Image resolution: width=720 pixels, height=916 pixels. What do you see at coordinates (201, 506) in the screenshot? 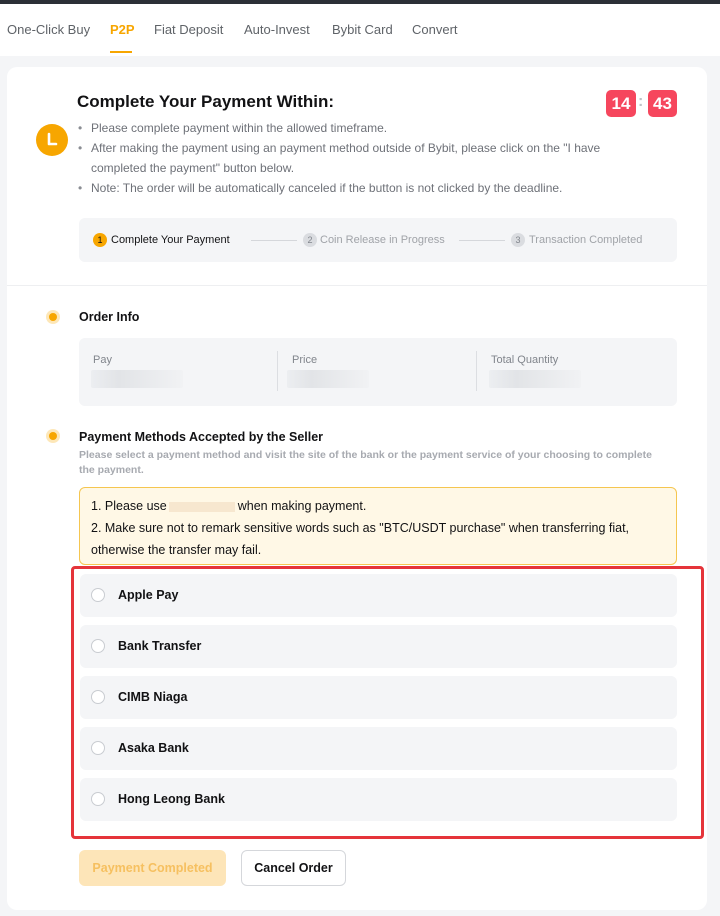
I see `redacted-name` at bounding box center [201, 506].